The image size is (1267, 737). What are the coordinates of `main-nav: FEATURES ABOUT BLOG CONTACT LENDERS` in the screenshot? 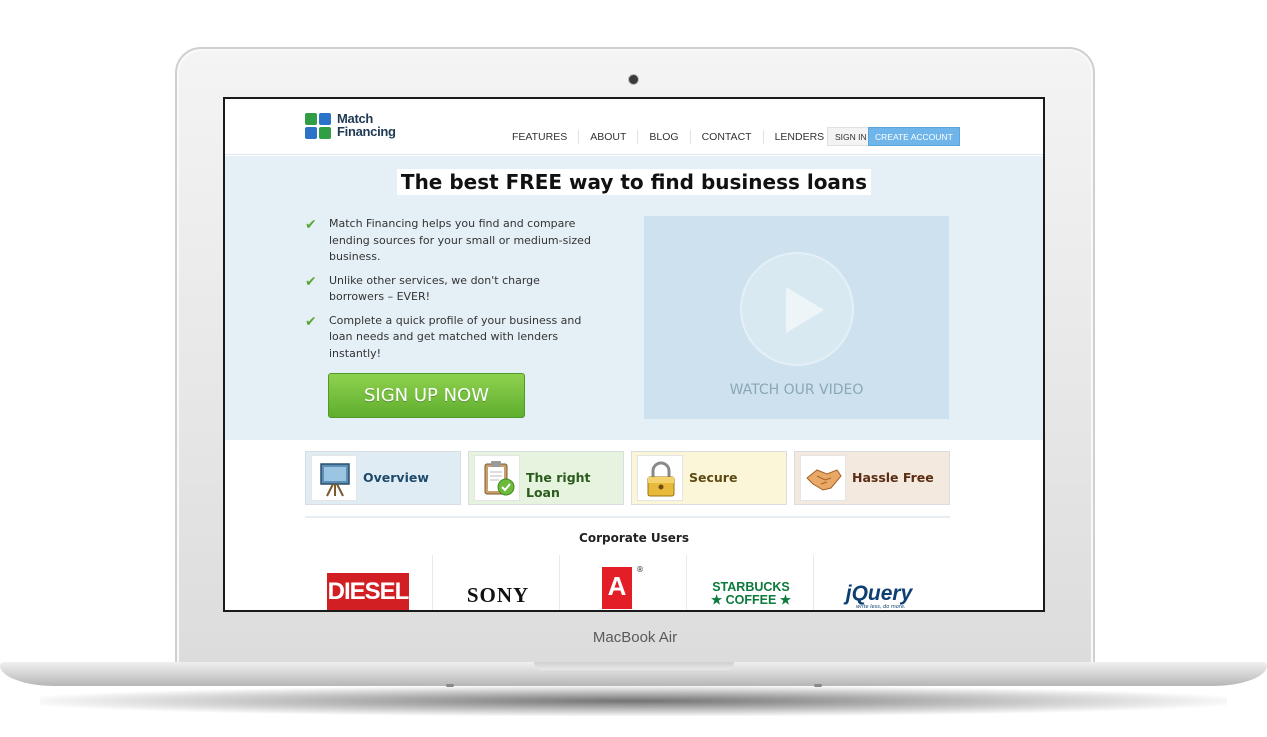 It's located at (668, 137).